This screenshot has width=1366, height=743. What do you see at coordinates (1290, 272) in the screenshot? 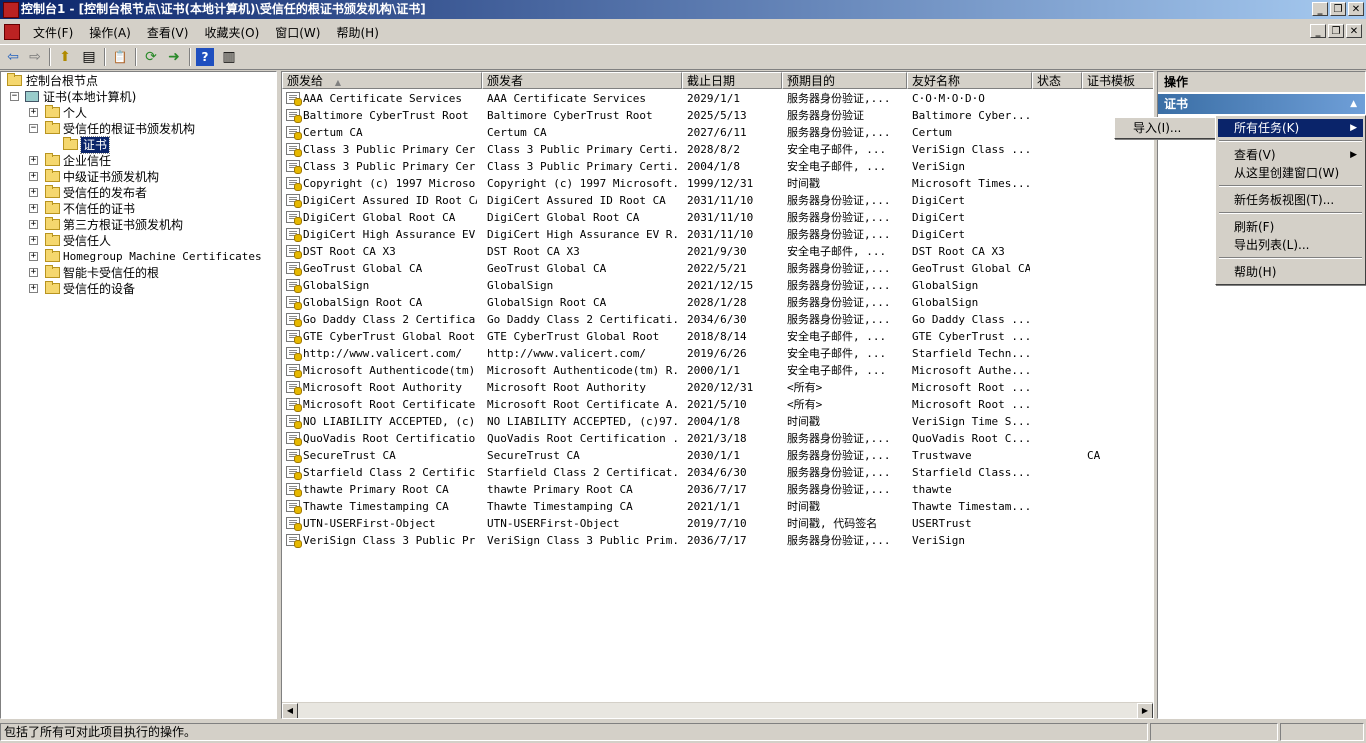
I see `menu-item-help: 帮助(H)` at bounding box center [1290, 272].